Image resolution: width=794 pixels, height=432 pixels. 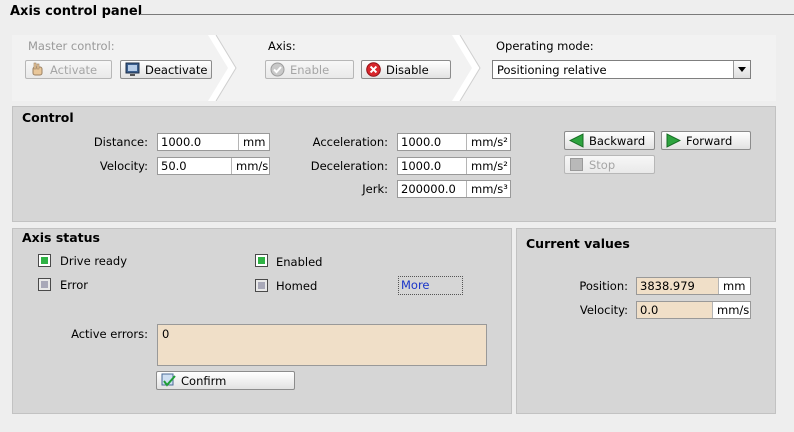 What do you see at coordinates (37, 69) in the screenshot?
I see `hand-icon` at bounding box center [37, 69].